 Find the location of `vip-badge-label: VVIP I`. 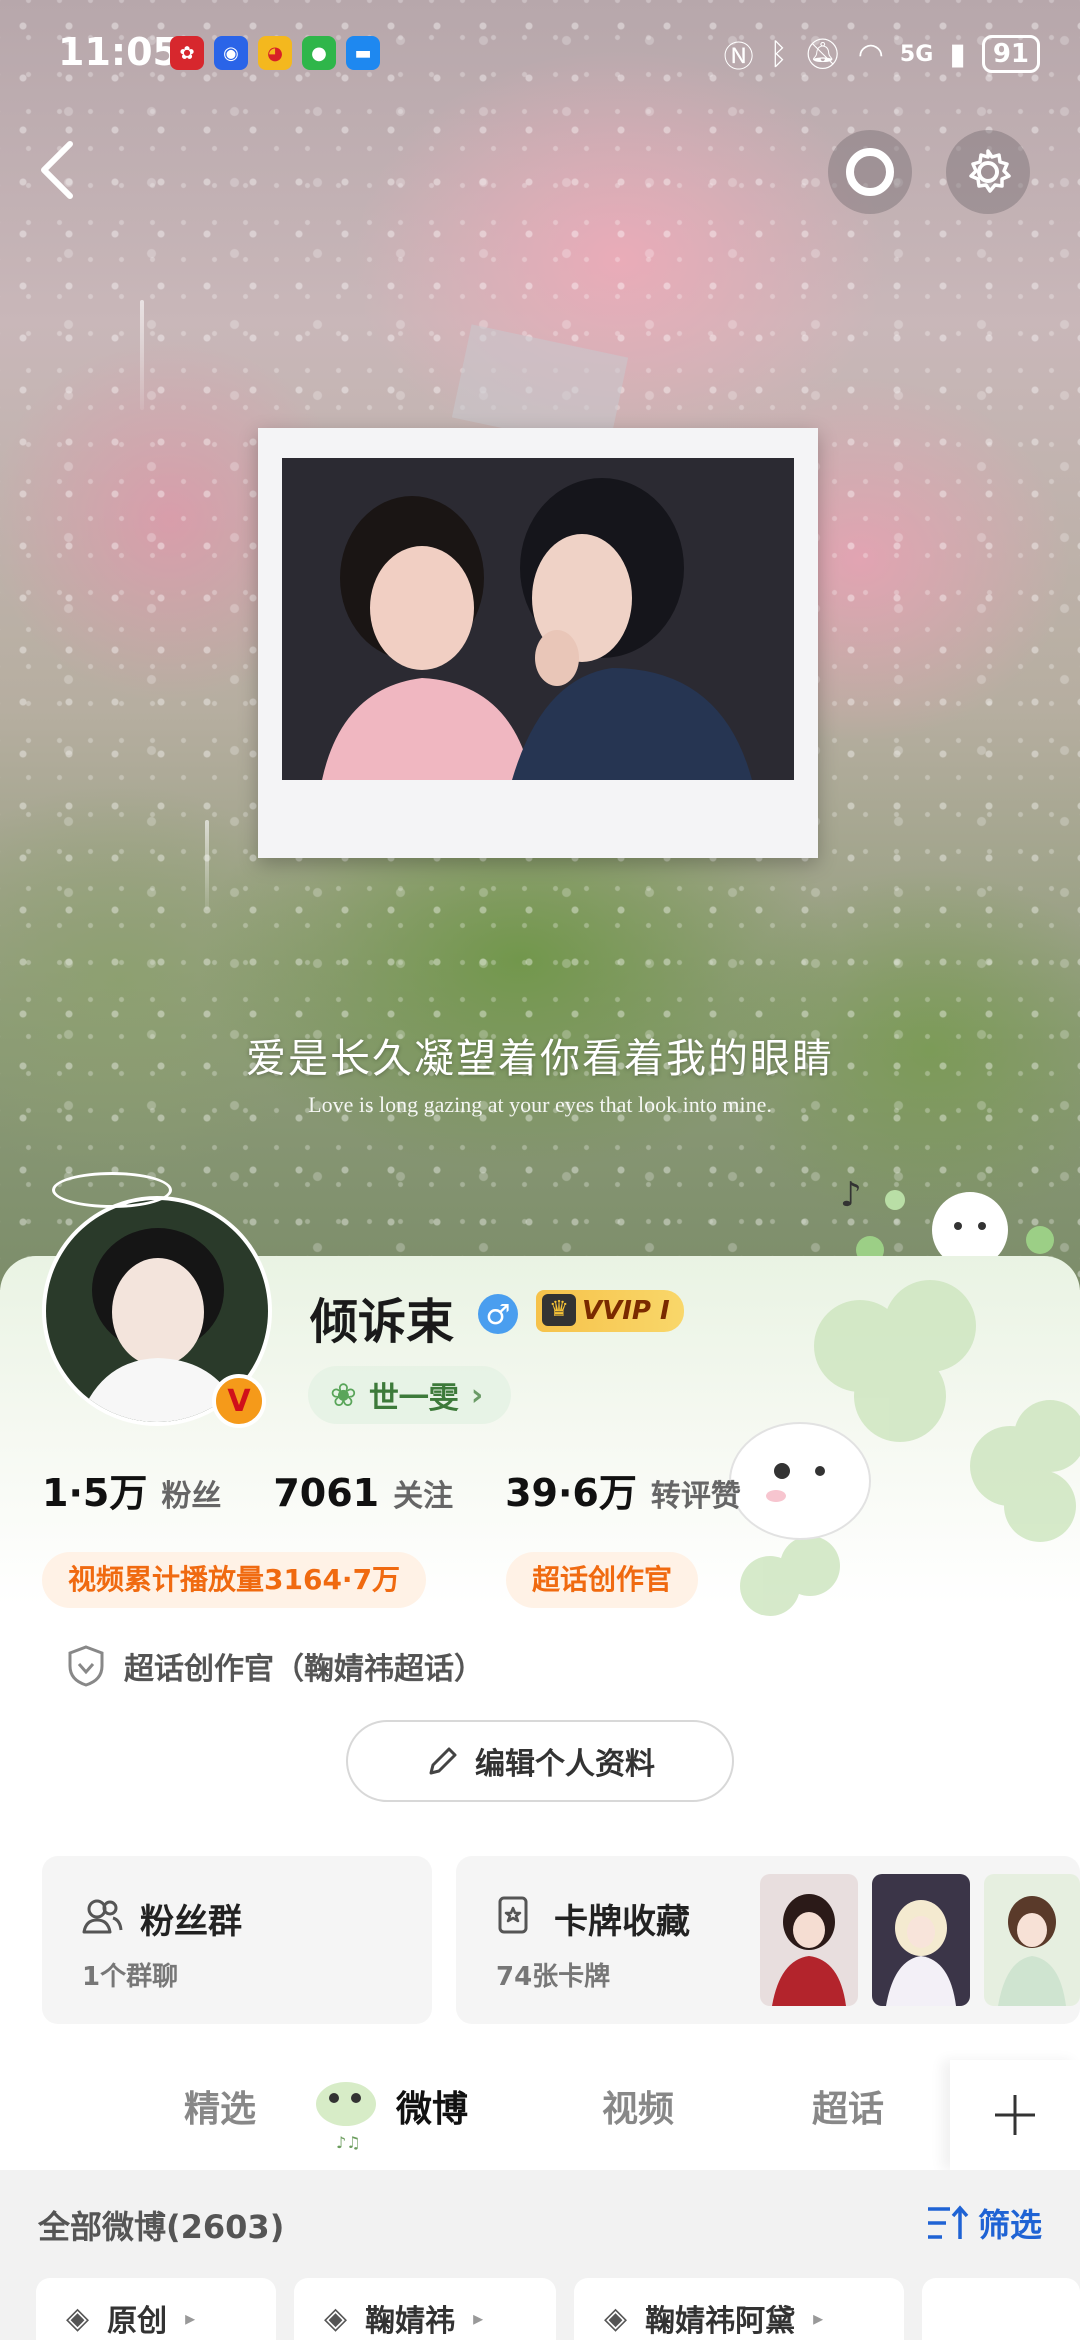

vip-badge-label: VVIP I is located at coordinates (626, 1311).